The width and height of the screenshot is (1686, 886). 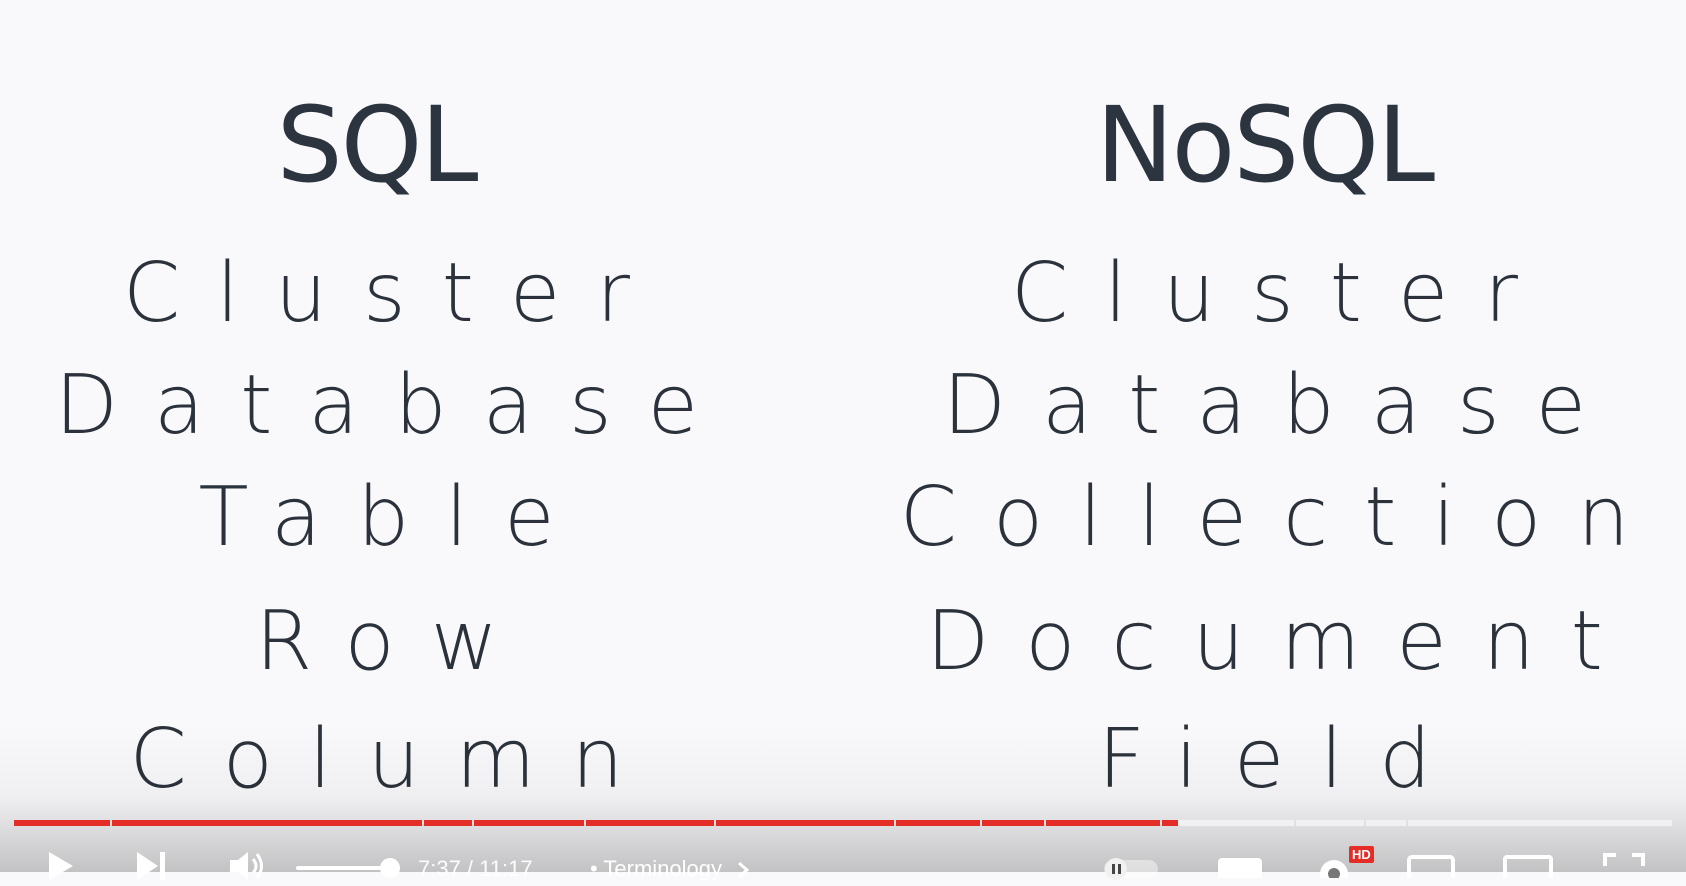 I want to click on nosql-term-document: Document, so click(x=1282, y=641).